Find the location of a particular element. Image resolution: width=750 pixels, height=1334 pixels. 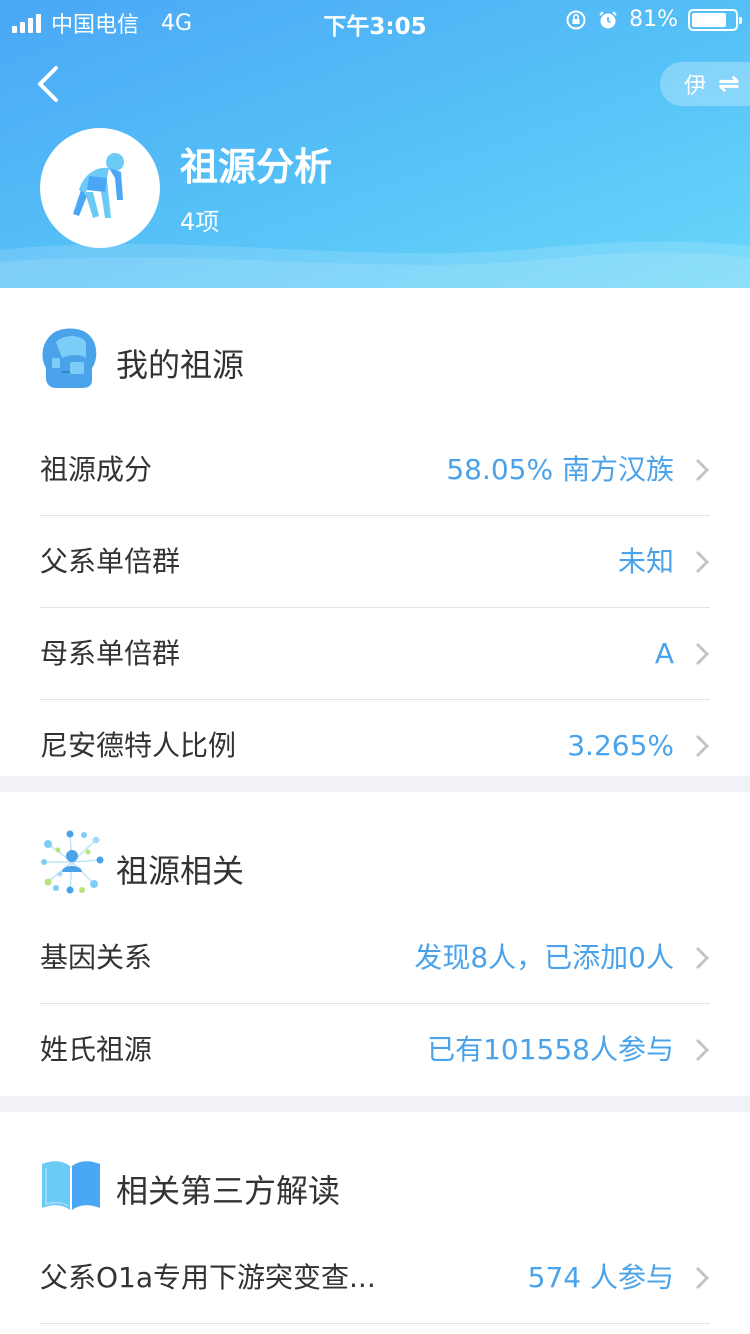

row-value: A is located at coordinates (664, 653).